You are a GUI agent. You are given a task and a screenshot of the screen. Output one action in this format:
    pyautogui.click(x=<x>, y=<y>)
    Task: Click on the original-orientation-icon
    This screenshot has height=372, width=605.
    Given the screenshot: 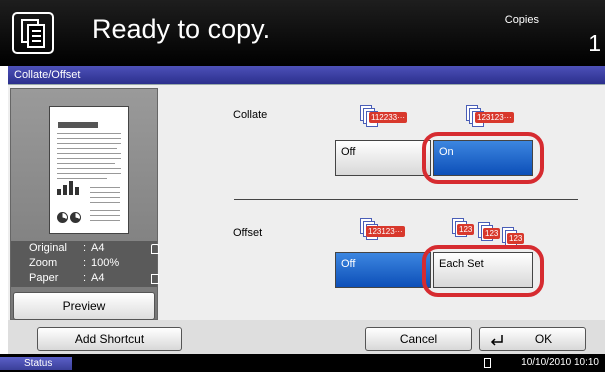 What is the action you would take?
    pyautogui.click(x=155, y=249)
    